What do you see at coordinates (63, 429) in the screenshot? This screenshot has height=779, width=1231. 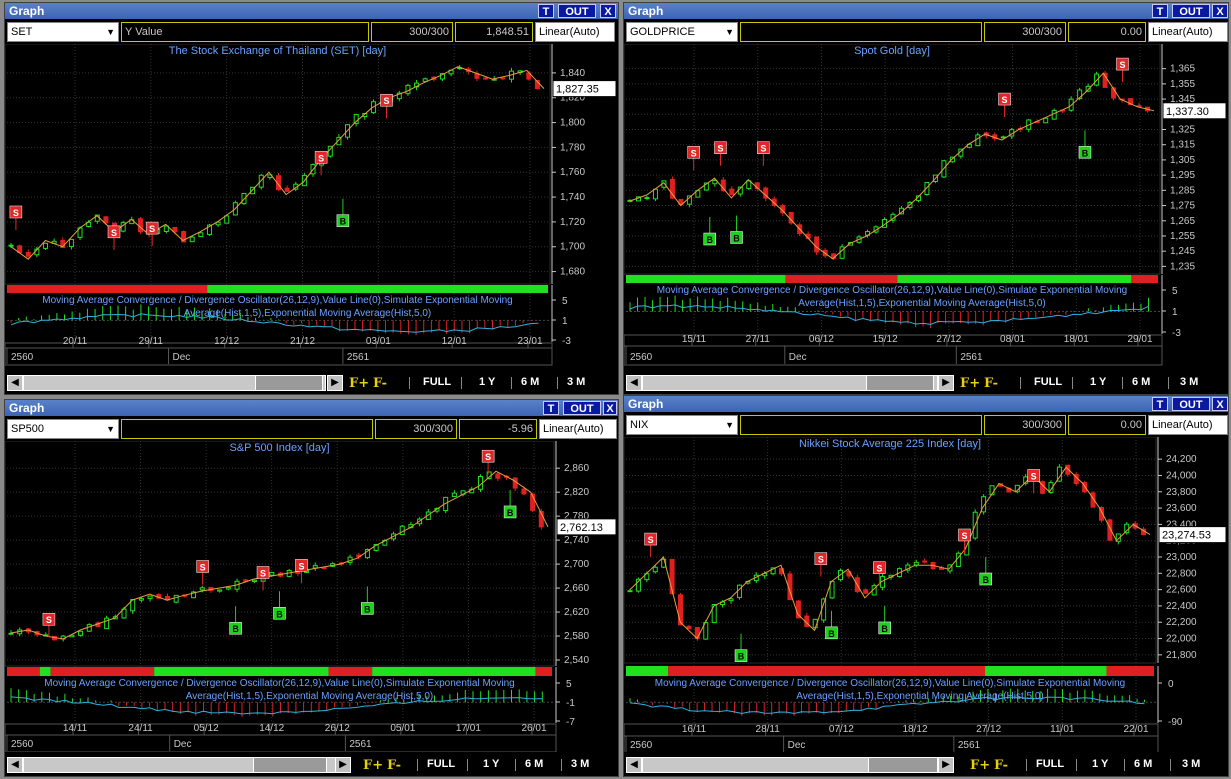 I see `symbol-select: SP500 ▼` at bounding box center [63, 429].